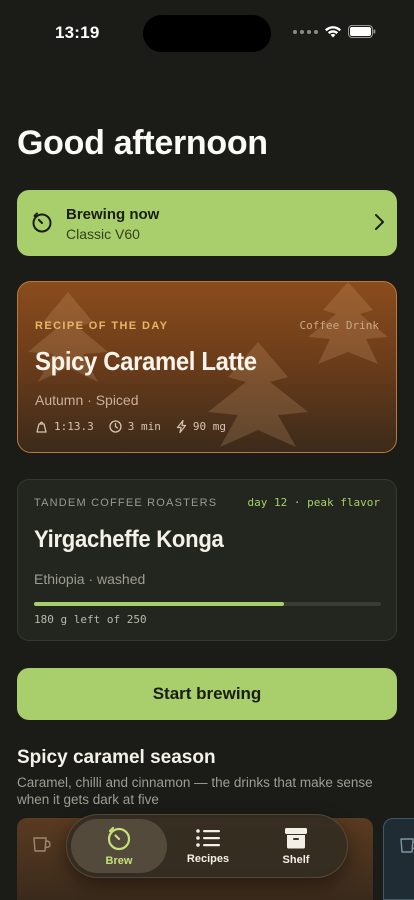  Describe the element at coordinates (74, 426) in the screenshot. I see `recipe-time: 1:13.3` at that location.